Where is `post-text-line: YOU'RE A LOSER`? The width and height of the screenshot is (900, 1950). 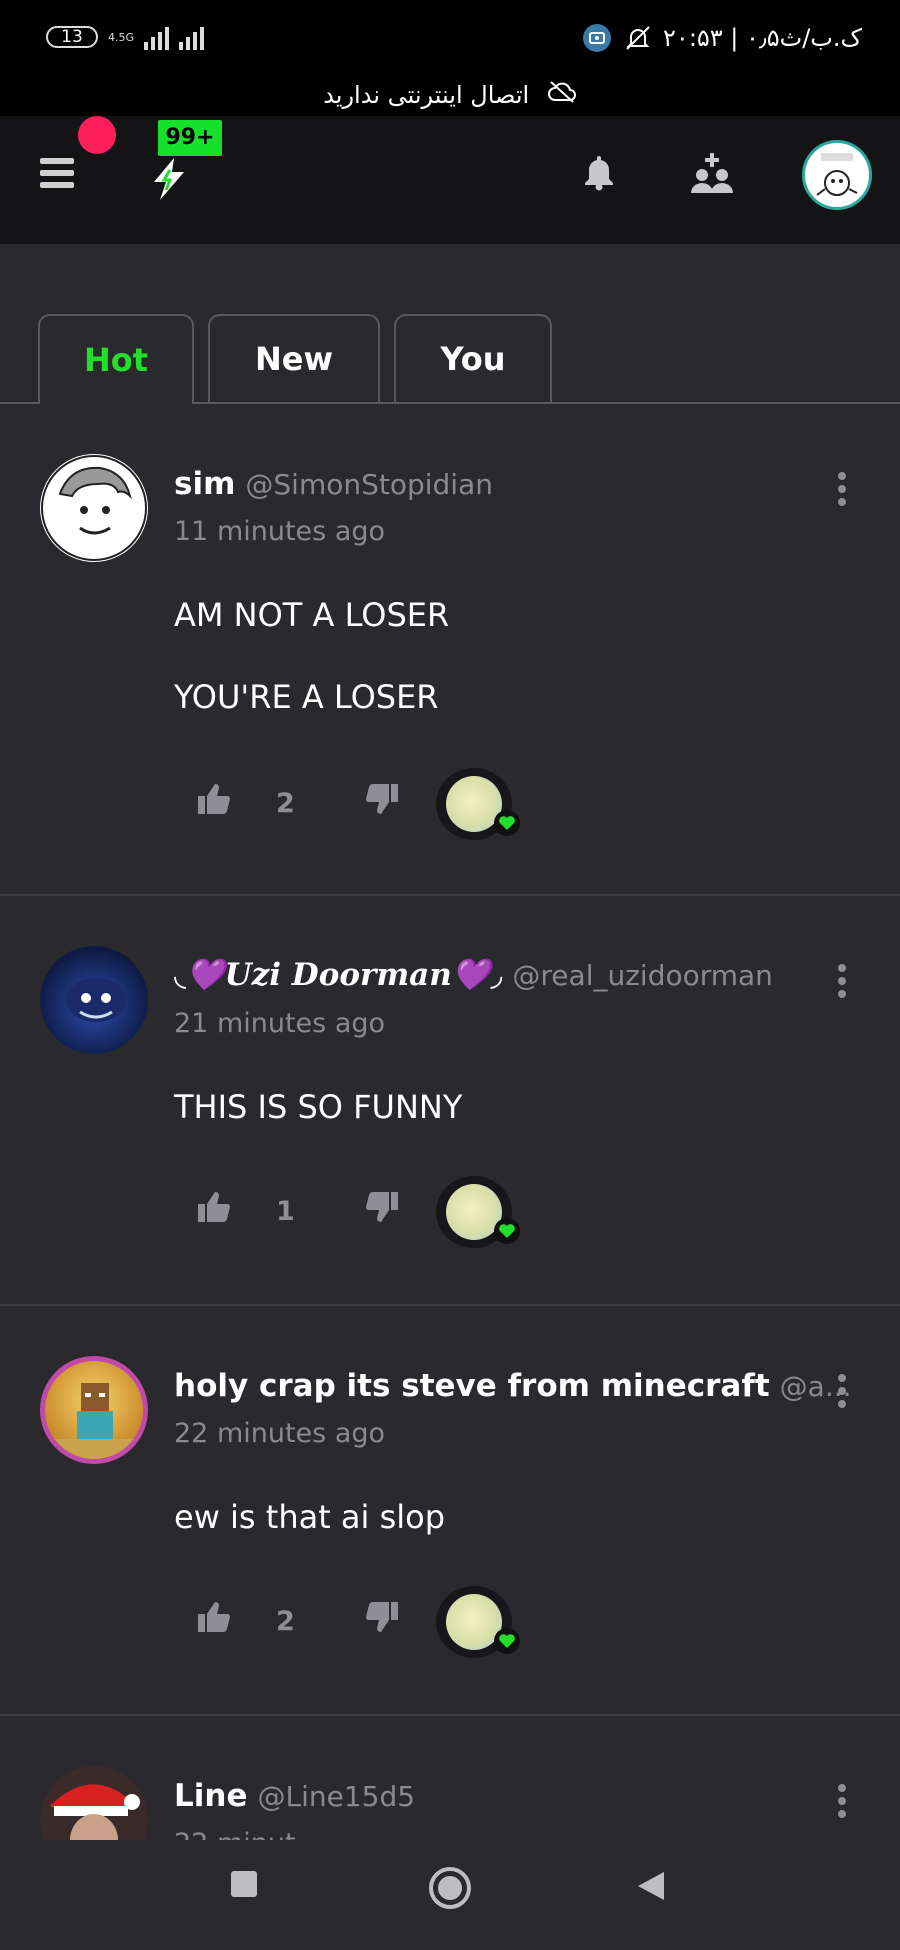
post-text-line: YOU'RE A LOSER is located at coordinates (306, 697).